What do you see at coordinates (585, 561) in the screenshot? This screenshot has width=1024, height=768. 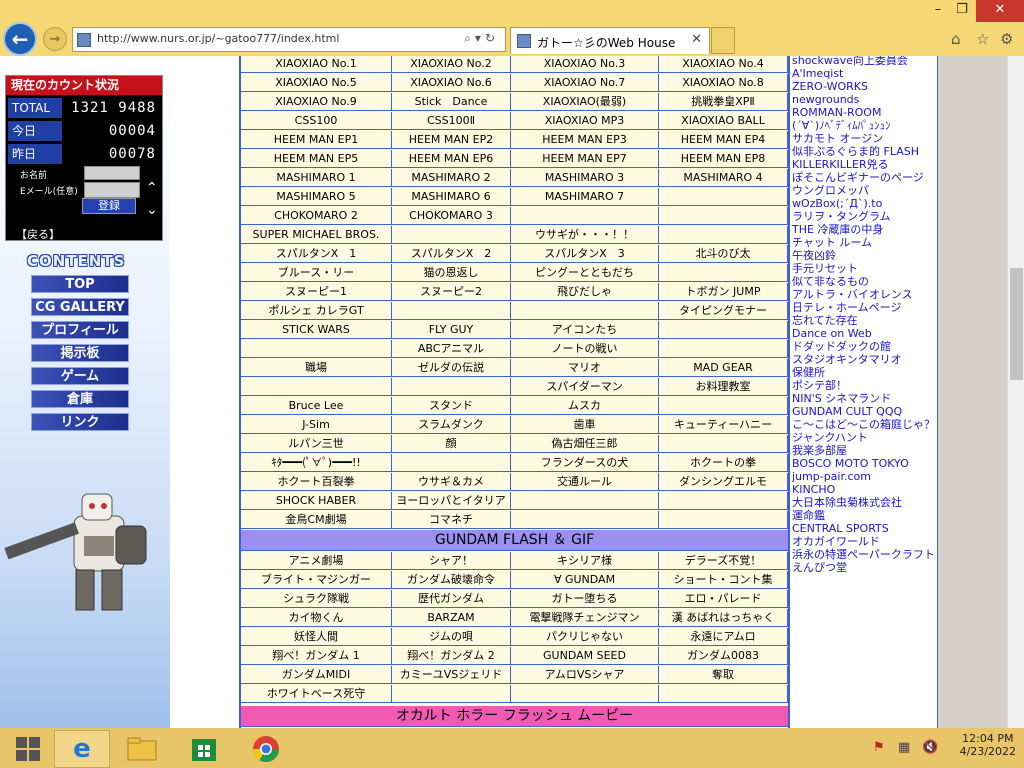 I see `flash-link: キシリア様` at bounding box center [585, 561].